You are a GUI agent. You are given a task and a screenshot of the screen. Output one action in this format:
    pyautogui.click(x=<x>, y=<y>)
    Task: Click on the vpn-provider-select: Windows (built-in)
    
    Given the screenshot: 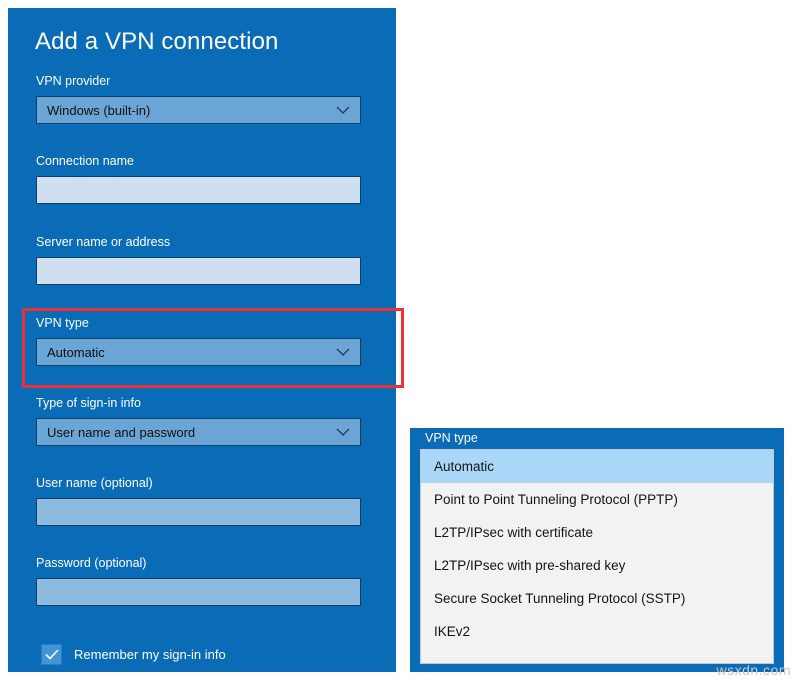 What is the action you would take?
    pyautogui.click(x=198, y=110)
    